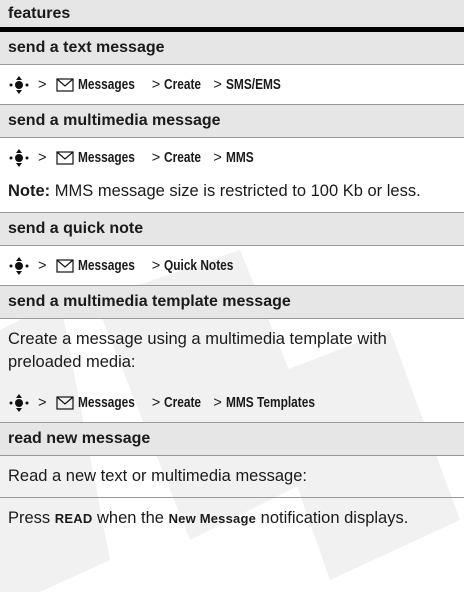 Image resolution: width=464 pixels, height=592 pixels. What do you see at coordinates (239, 158) in the screenshot?
I see `path-item: MMS` at bounding box center [239, 158].